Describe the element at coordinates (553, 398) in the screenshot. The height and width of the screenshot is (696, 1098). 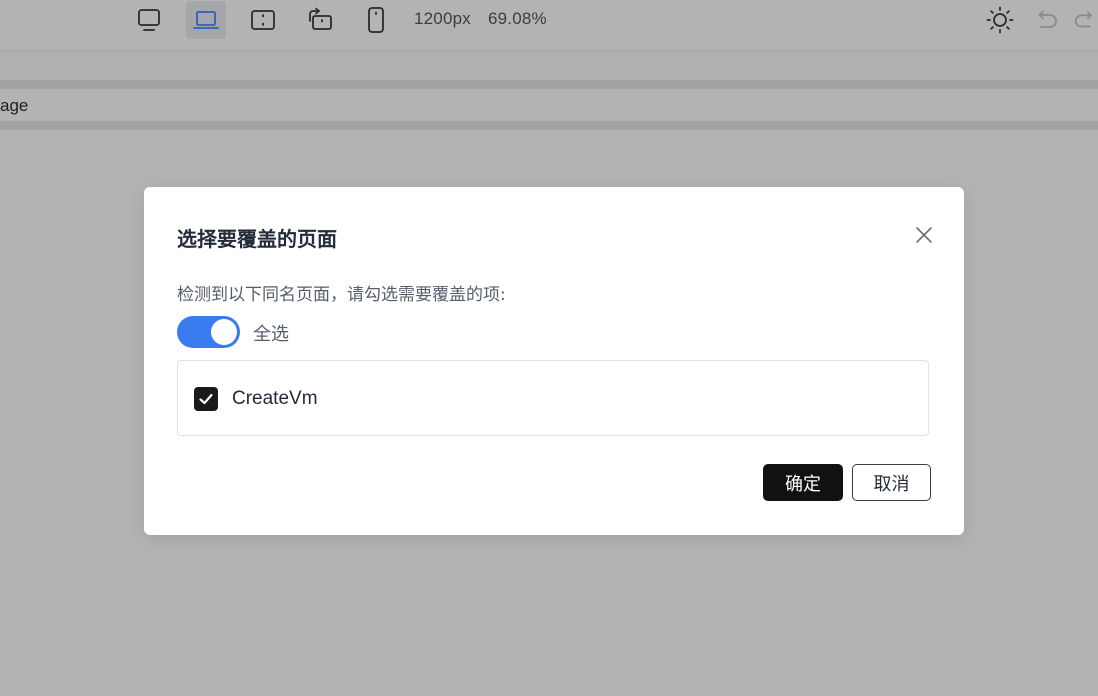
I see `page-list: CreateVm` at that location.